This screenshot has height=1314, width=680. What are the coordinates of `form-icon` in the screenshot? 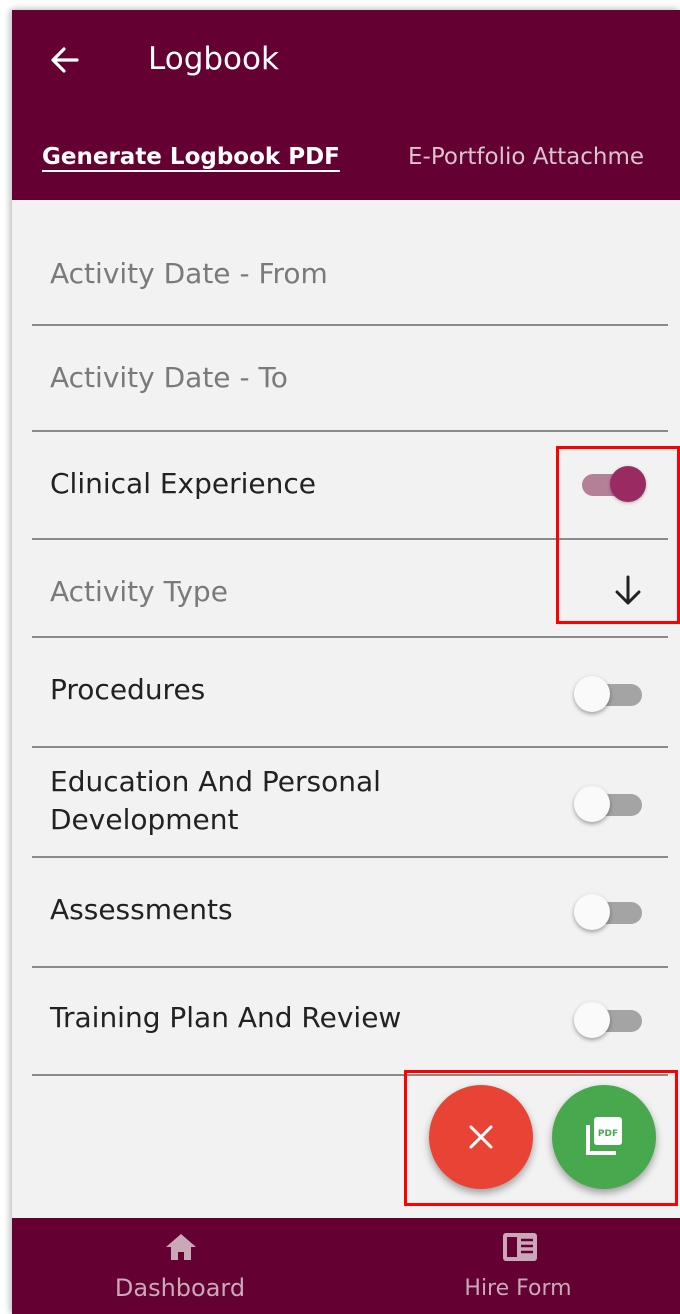 It's located at (520, 1247).